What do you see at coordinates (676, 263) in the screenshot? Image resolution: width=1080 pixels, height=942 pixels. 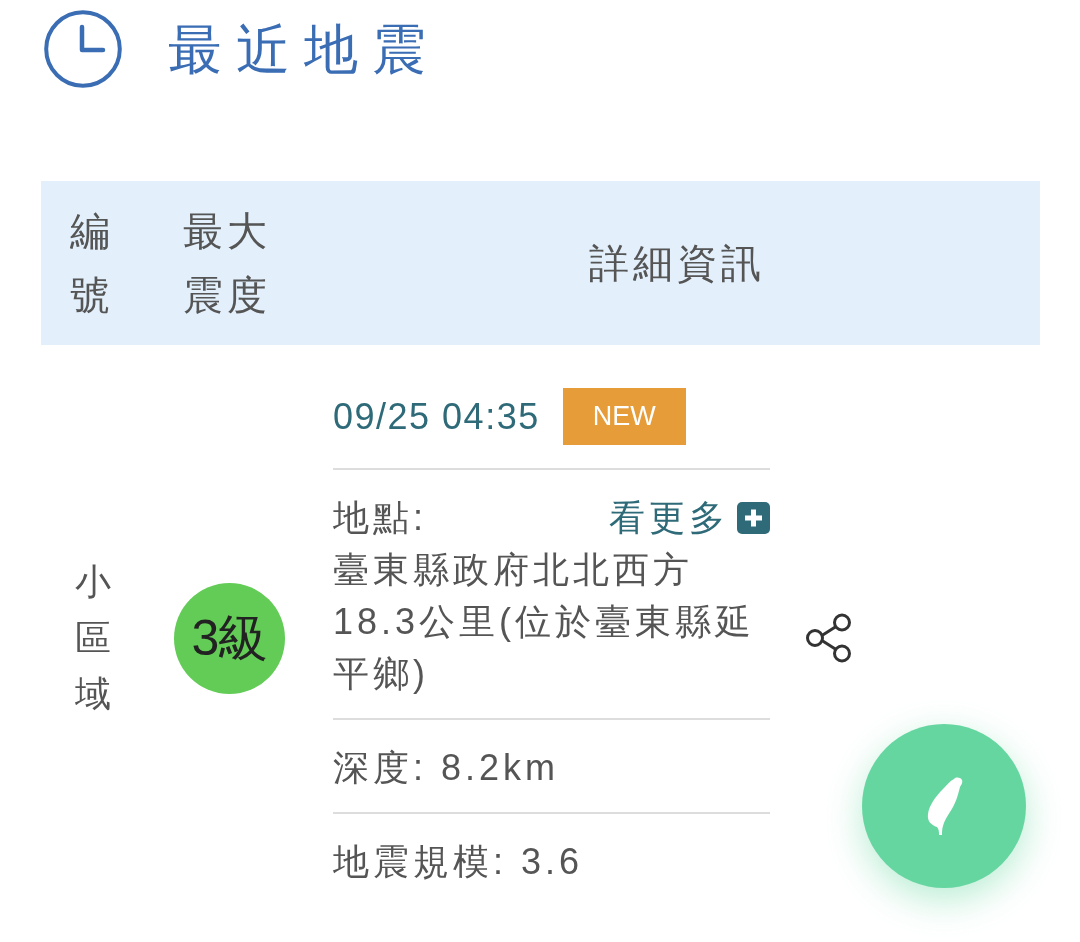 I see `column-header: 詳細資訊` at bounding box center [676, 263].